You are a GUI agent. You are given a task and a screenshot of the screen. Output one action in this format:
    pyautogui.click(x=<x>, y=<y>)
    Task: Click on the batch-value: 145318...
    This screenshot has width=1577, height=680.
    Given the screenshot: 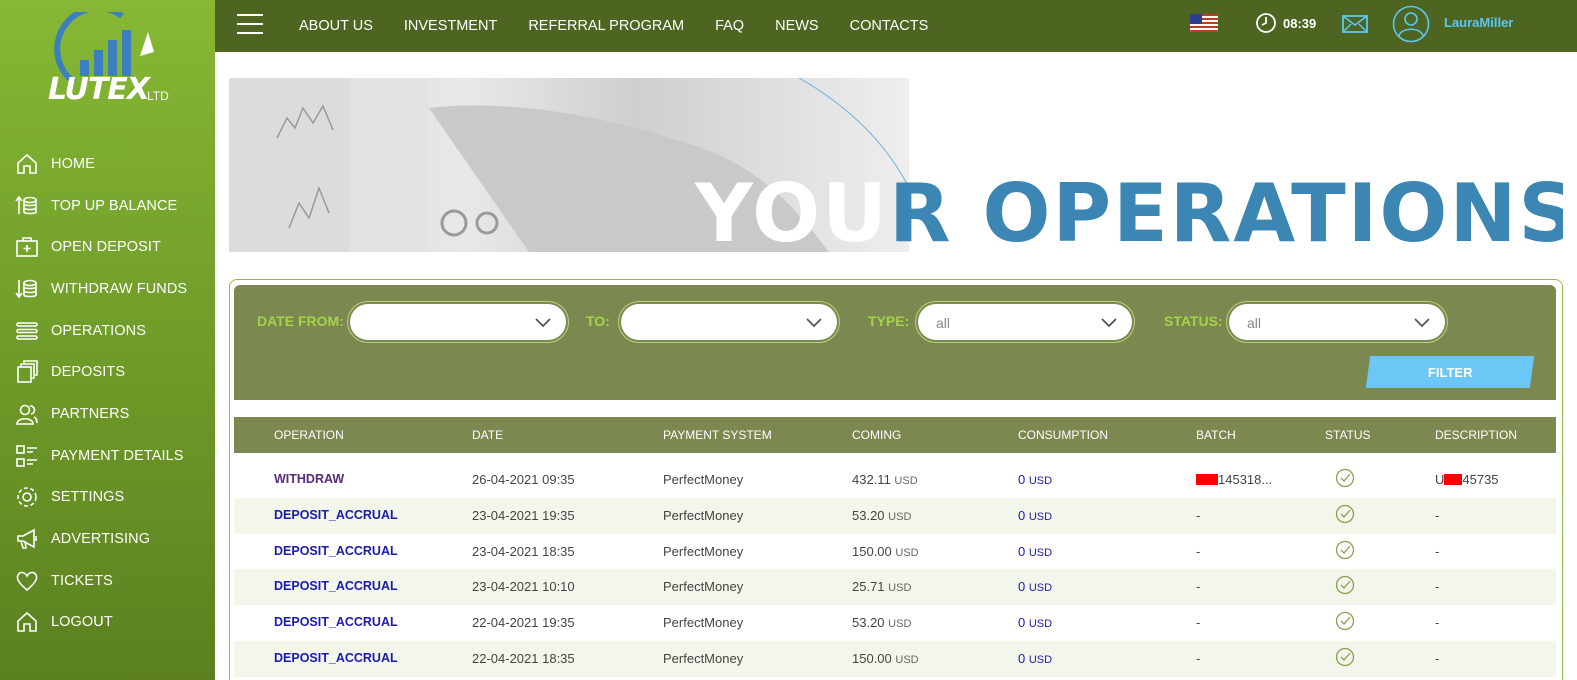 What is the action you would take?
    pyautogui.click(x=1245, y=479)
    